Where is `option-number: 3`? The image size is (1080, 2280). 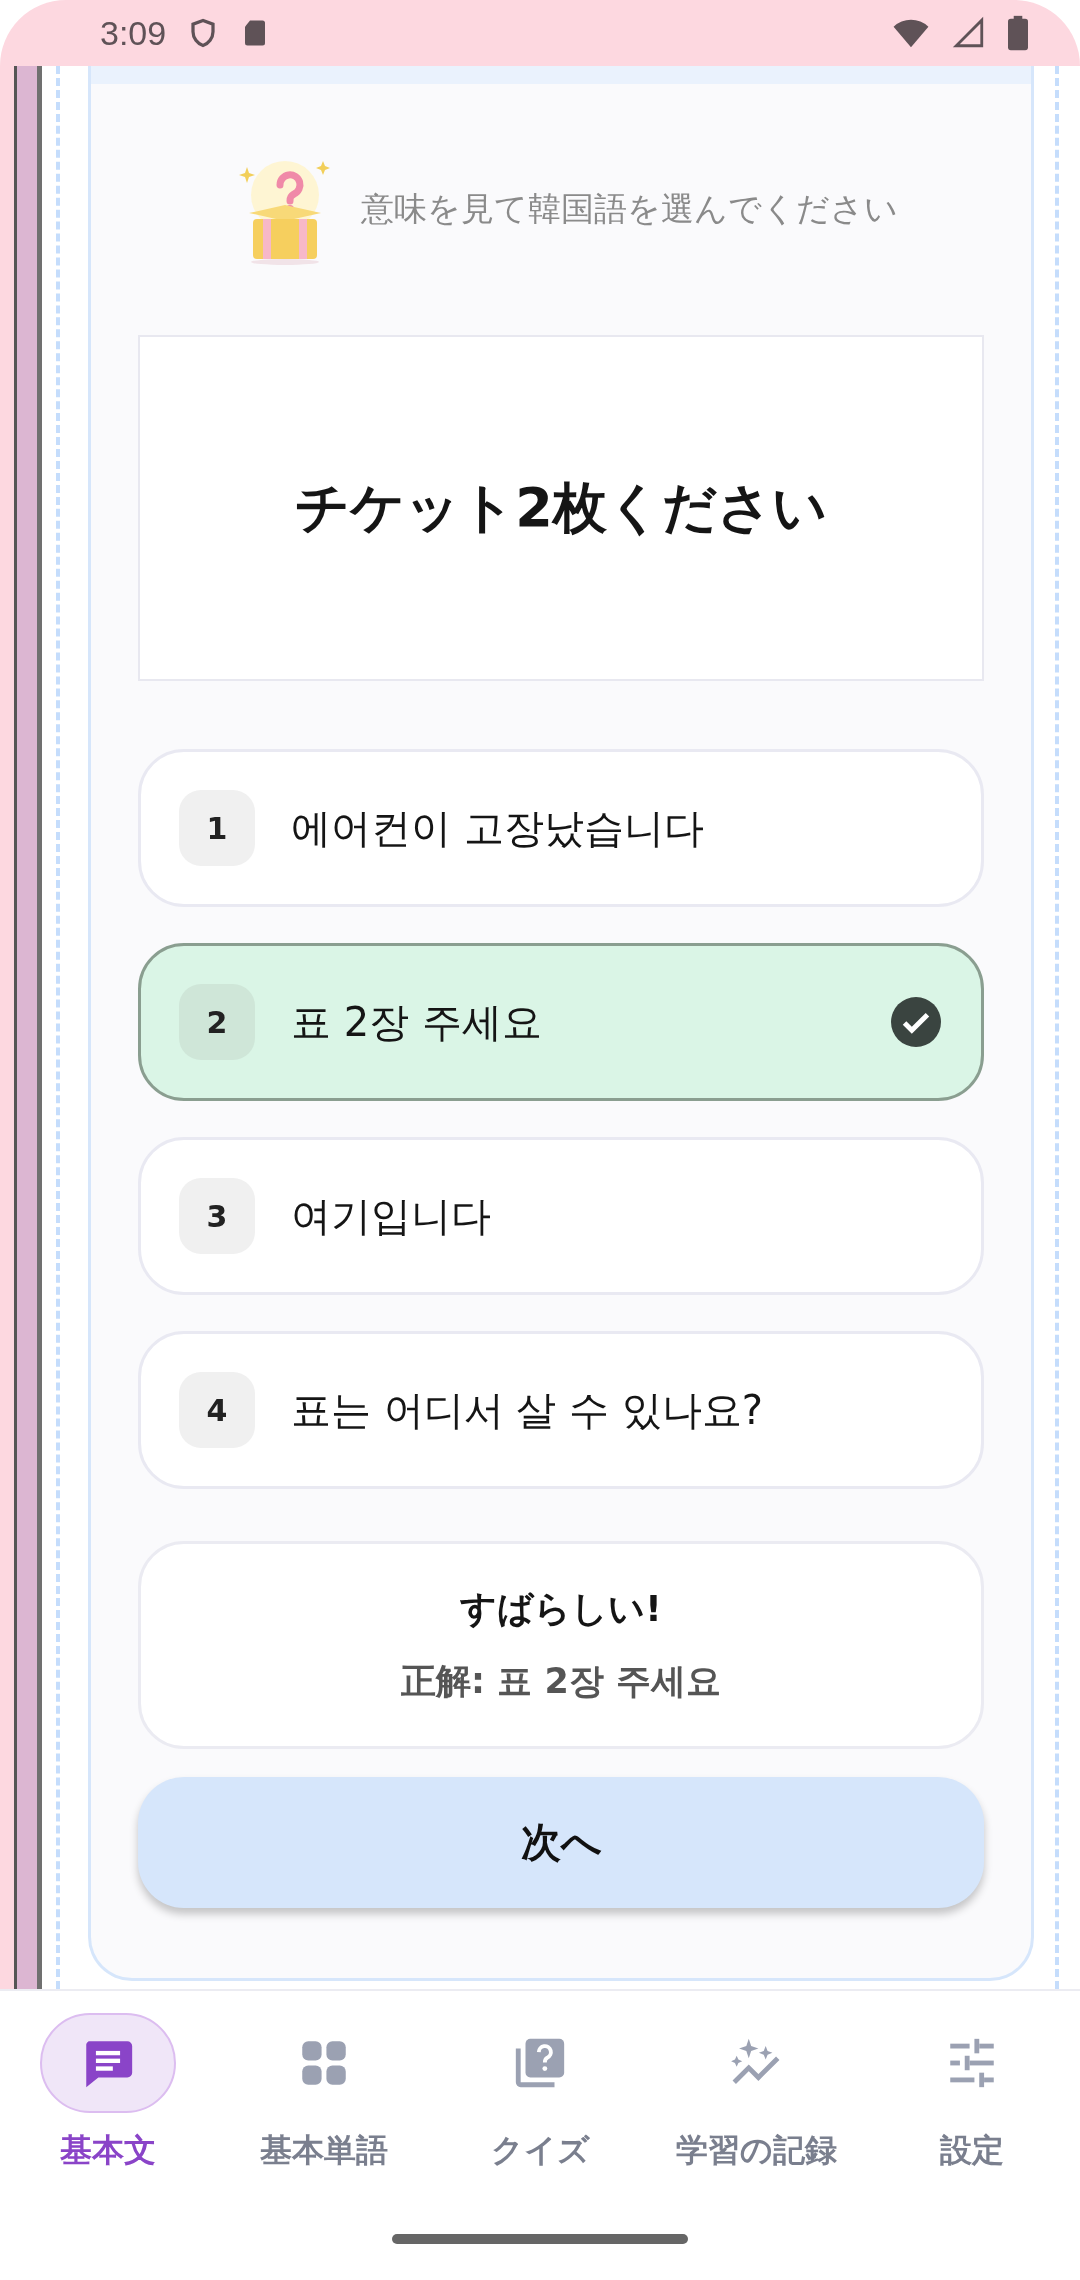
option-number: 3 is located at coordinates (217, 1216).